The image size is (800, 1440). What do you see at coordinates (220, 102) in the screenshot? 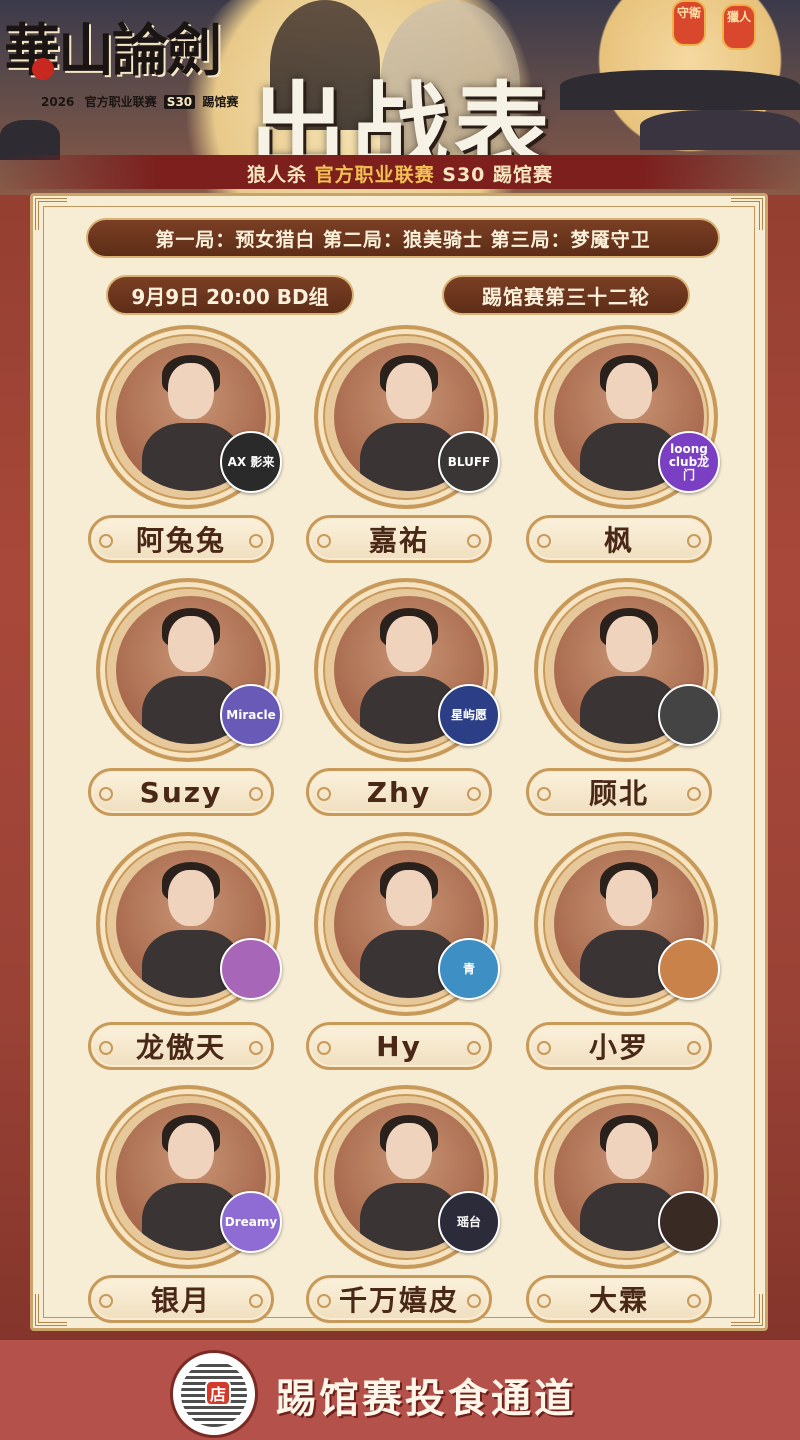
I see `logo-stage: 踢馆赛` at bounding box center [220, 102].